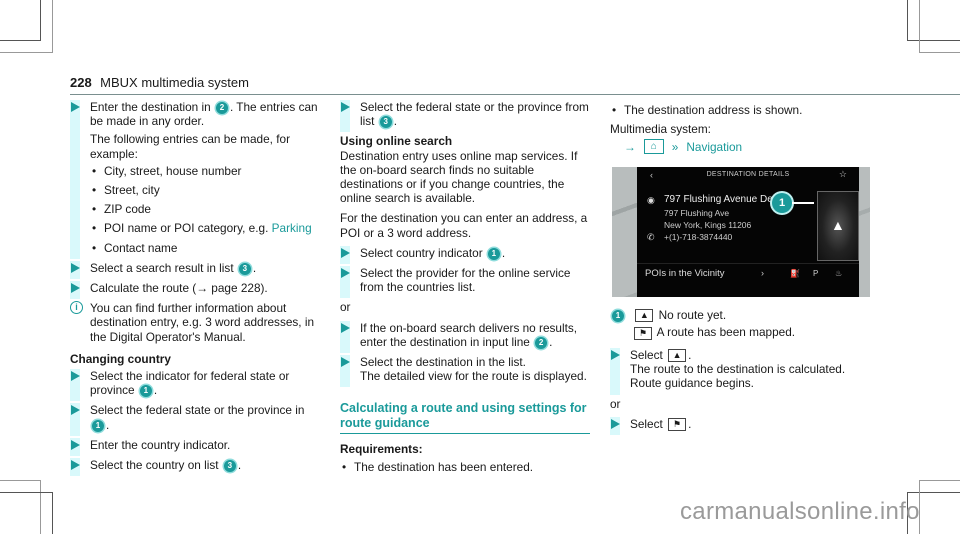 This screenshot has height=534, width=960. I want to click on callout-badge-1: 1, so click(782, 203).